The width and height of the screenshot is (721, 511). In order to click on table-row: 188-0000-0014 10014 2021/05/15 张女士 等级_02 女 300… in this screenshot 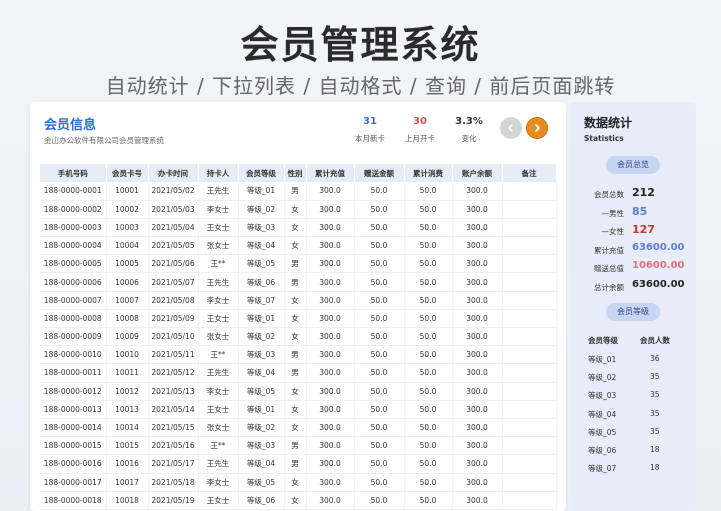, I will do `click(298, 428)`.